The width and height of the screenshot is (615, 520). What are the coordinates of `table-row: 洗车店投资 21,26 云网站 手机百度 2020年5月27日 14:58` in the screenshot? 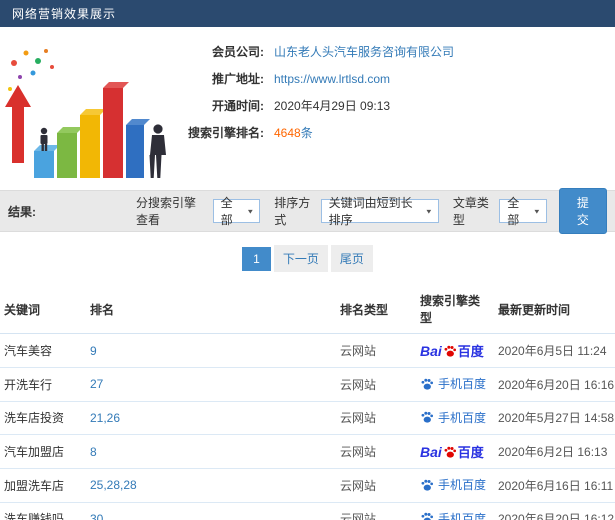 It's located at (307, 418).